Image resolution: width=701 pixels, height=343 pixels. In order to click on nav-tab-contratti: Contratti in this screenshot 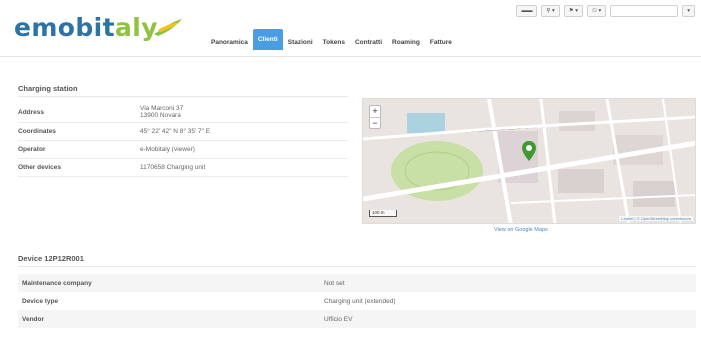, I will do `click(368, 43)`.